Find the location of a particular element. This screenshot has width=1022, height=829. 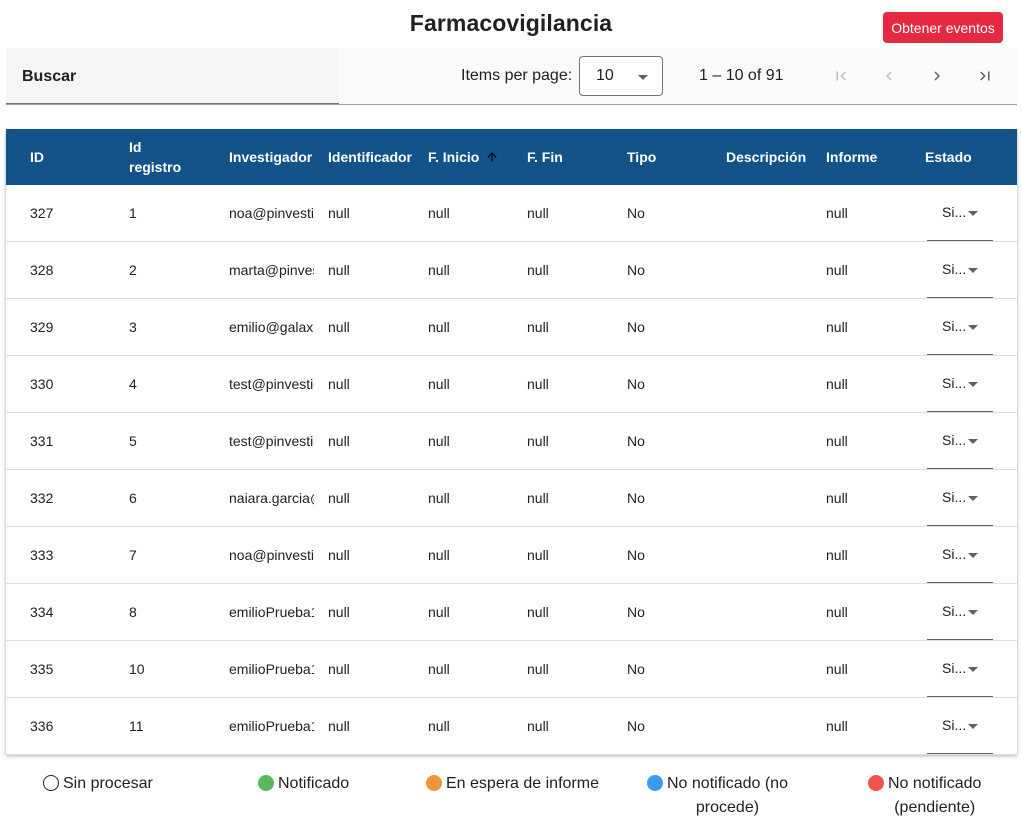

cell-investigador: emilioPrueba1 is located at coordinates (271, 726).